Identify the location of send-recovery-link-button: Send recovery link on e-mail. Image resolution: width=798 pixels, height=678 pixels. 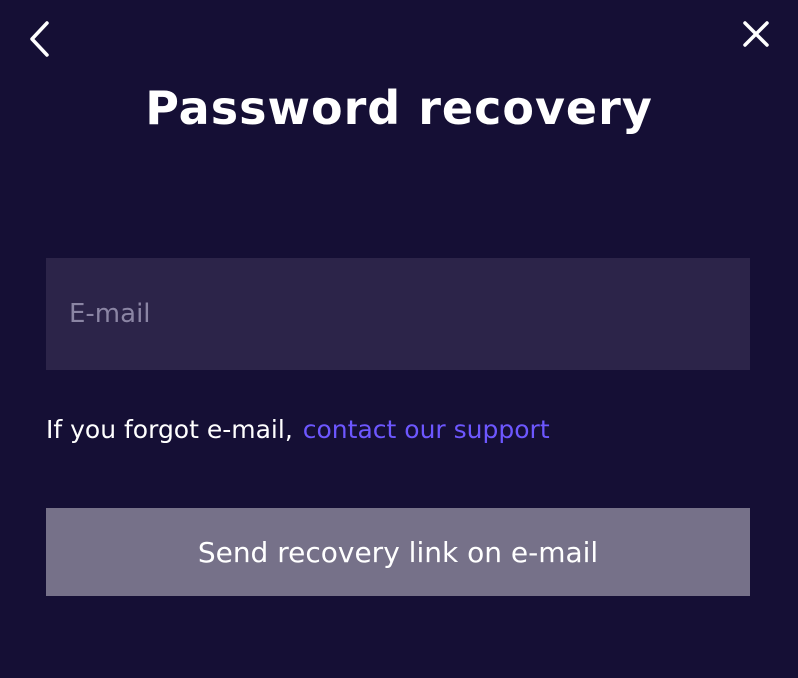
(398, 552).